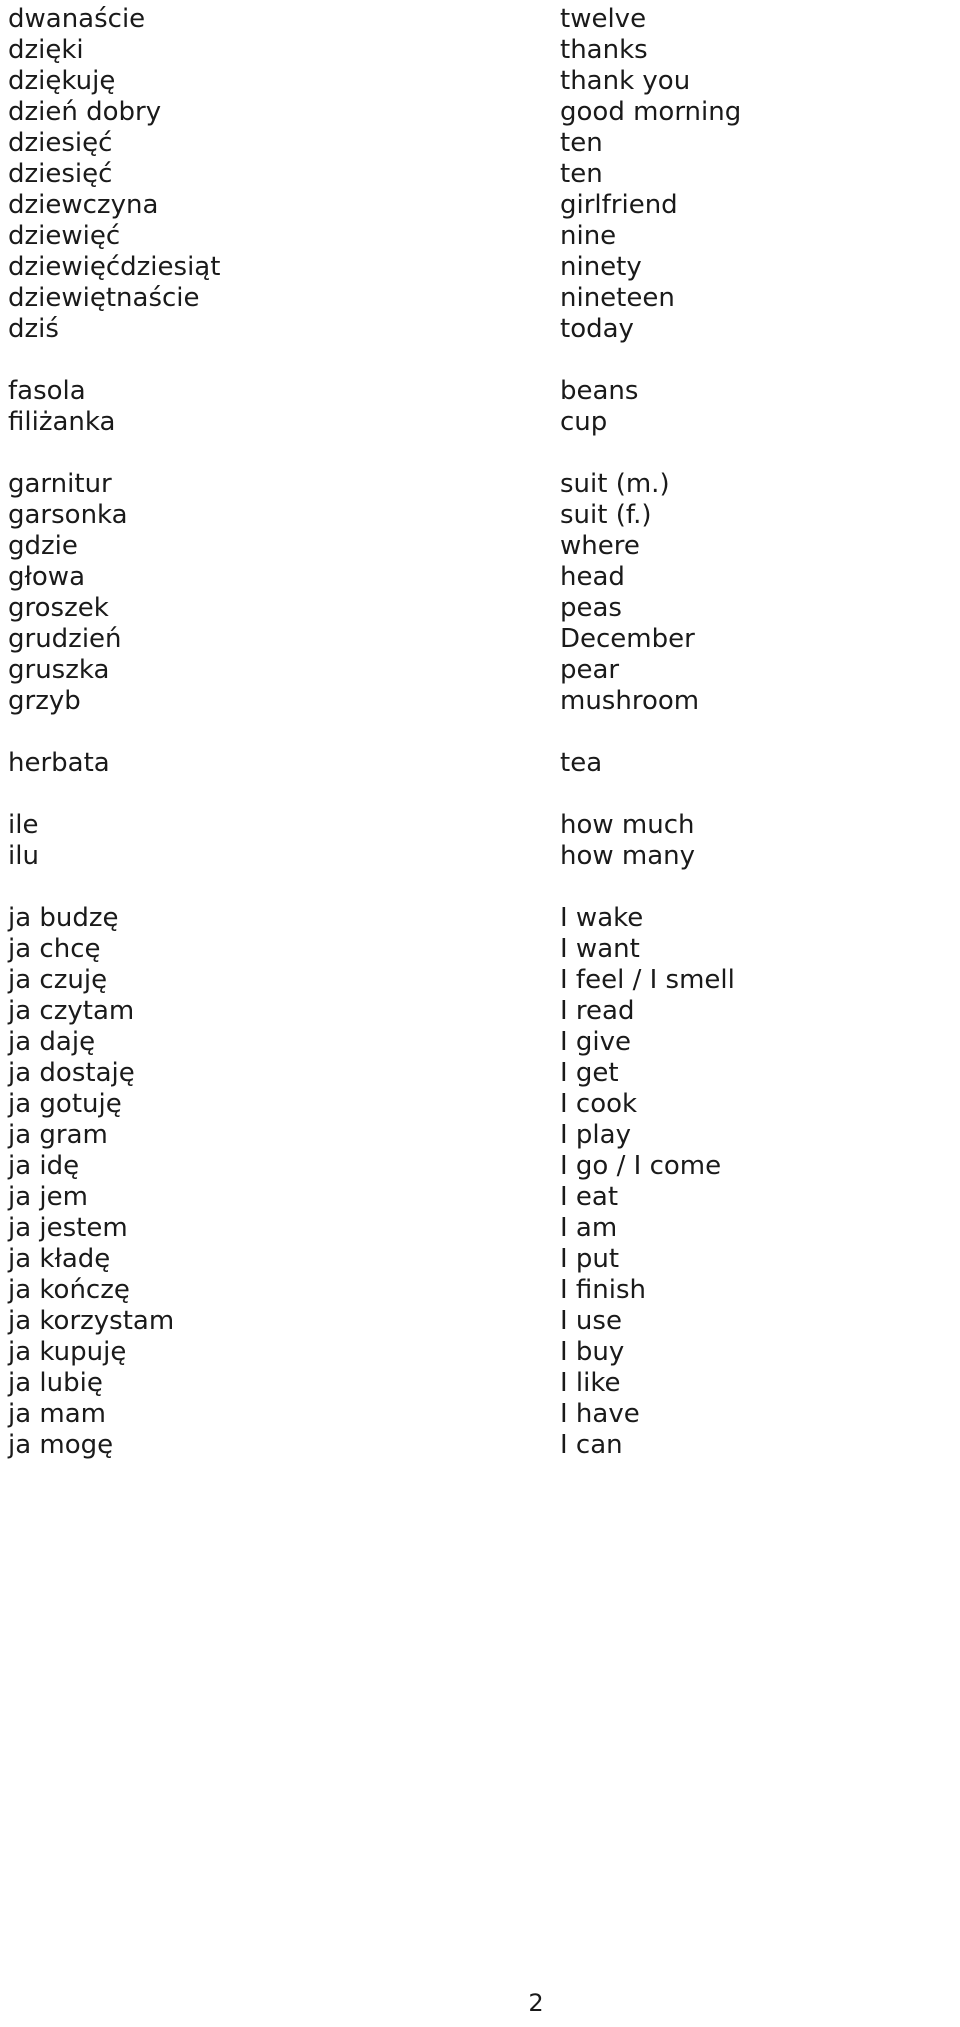 Image resolution: width=960 pixels, height=2027 pixels. Describe the element at coordinates (647, 980) in the screenshot. I see `term-english: I feel / I smell` at that location.